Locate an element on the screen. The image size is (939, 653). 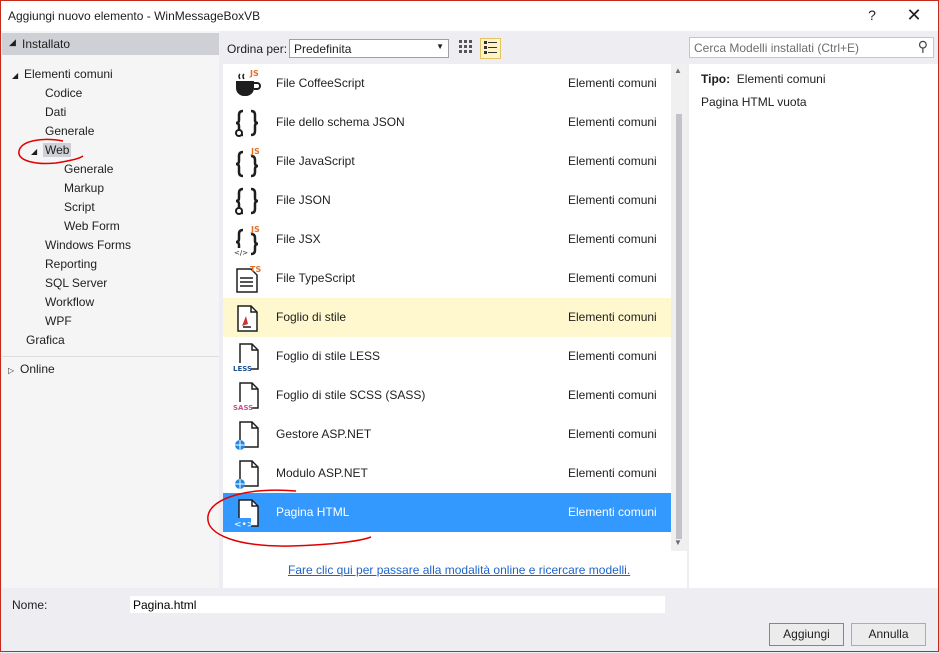
tree-item-label: Generale is located at coordinates (70, 131).